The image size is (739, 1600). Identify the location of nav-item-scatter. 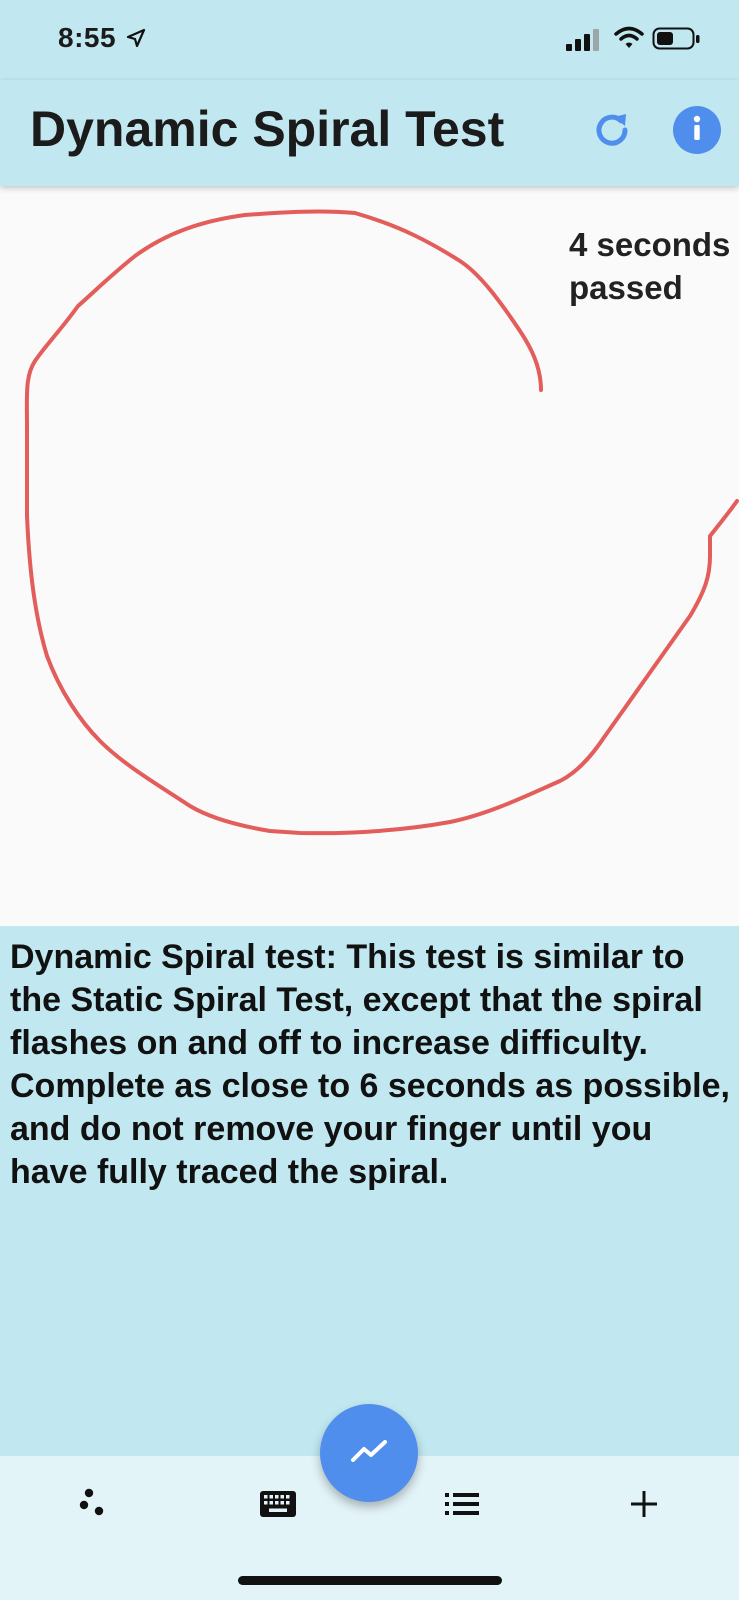
(94, 1506).